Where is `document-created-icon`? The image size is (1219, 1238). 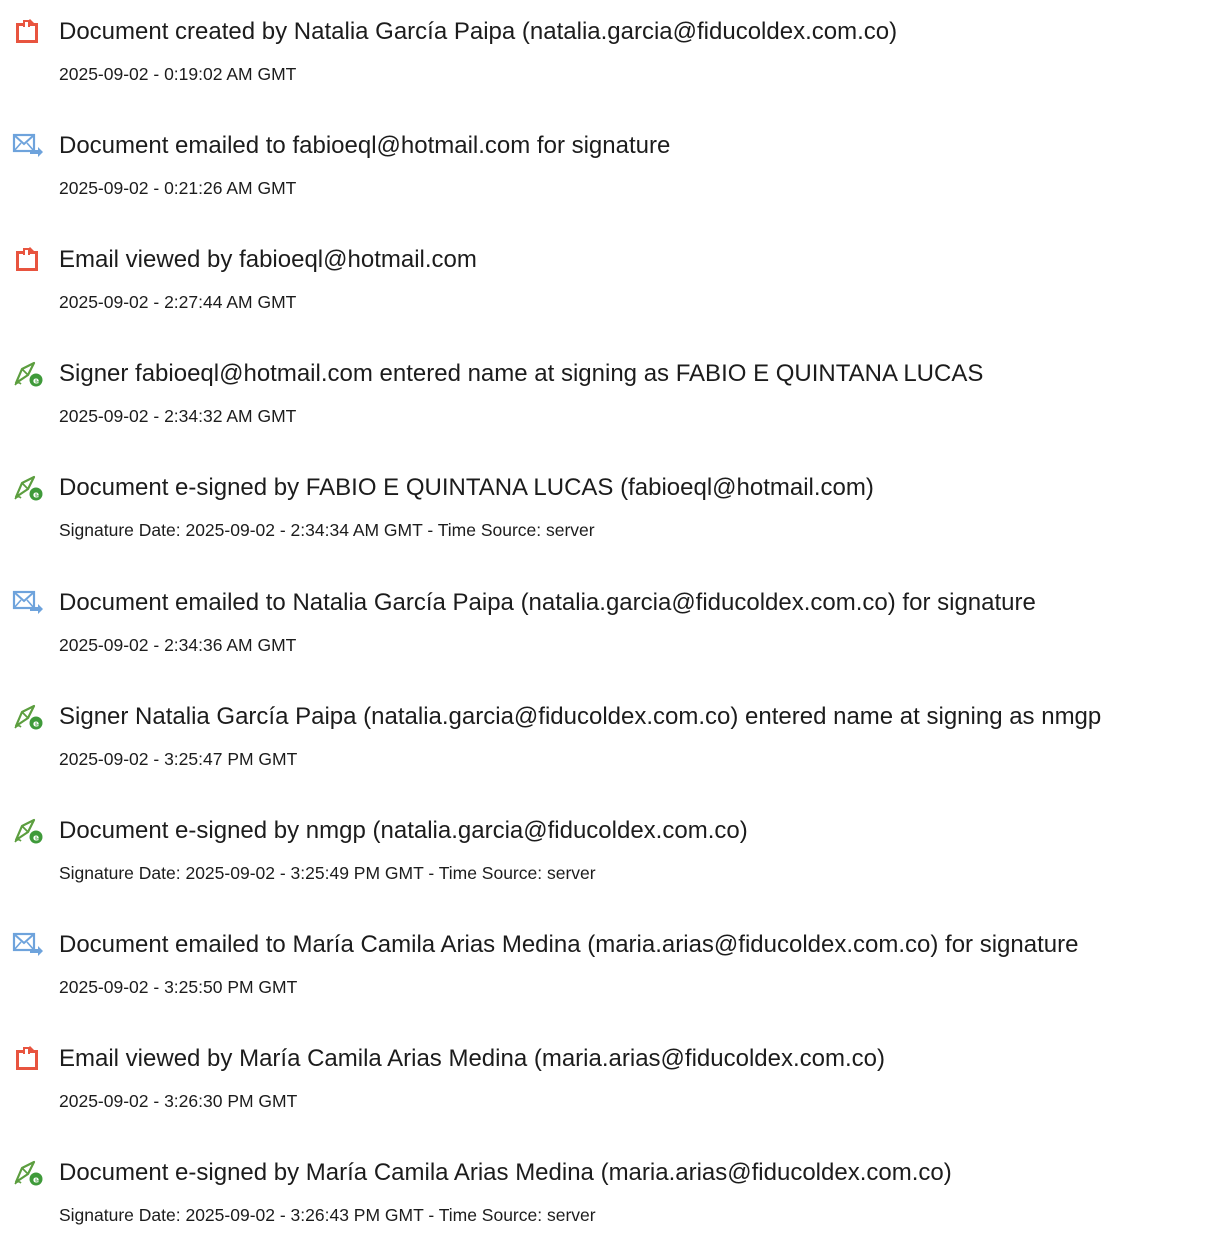 document-created-icon is located at coordinates (29, 32).